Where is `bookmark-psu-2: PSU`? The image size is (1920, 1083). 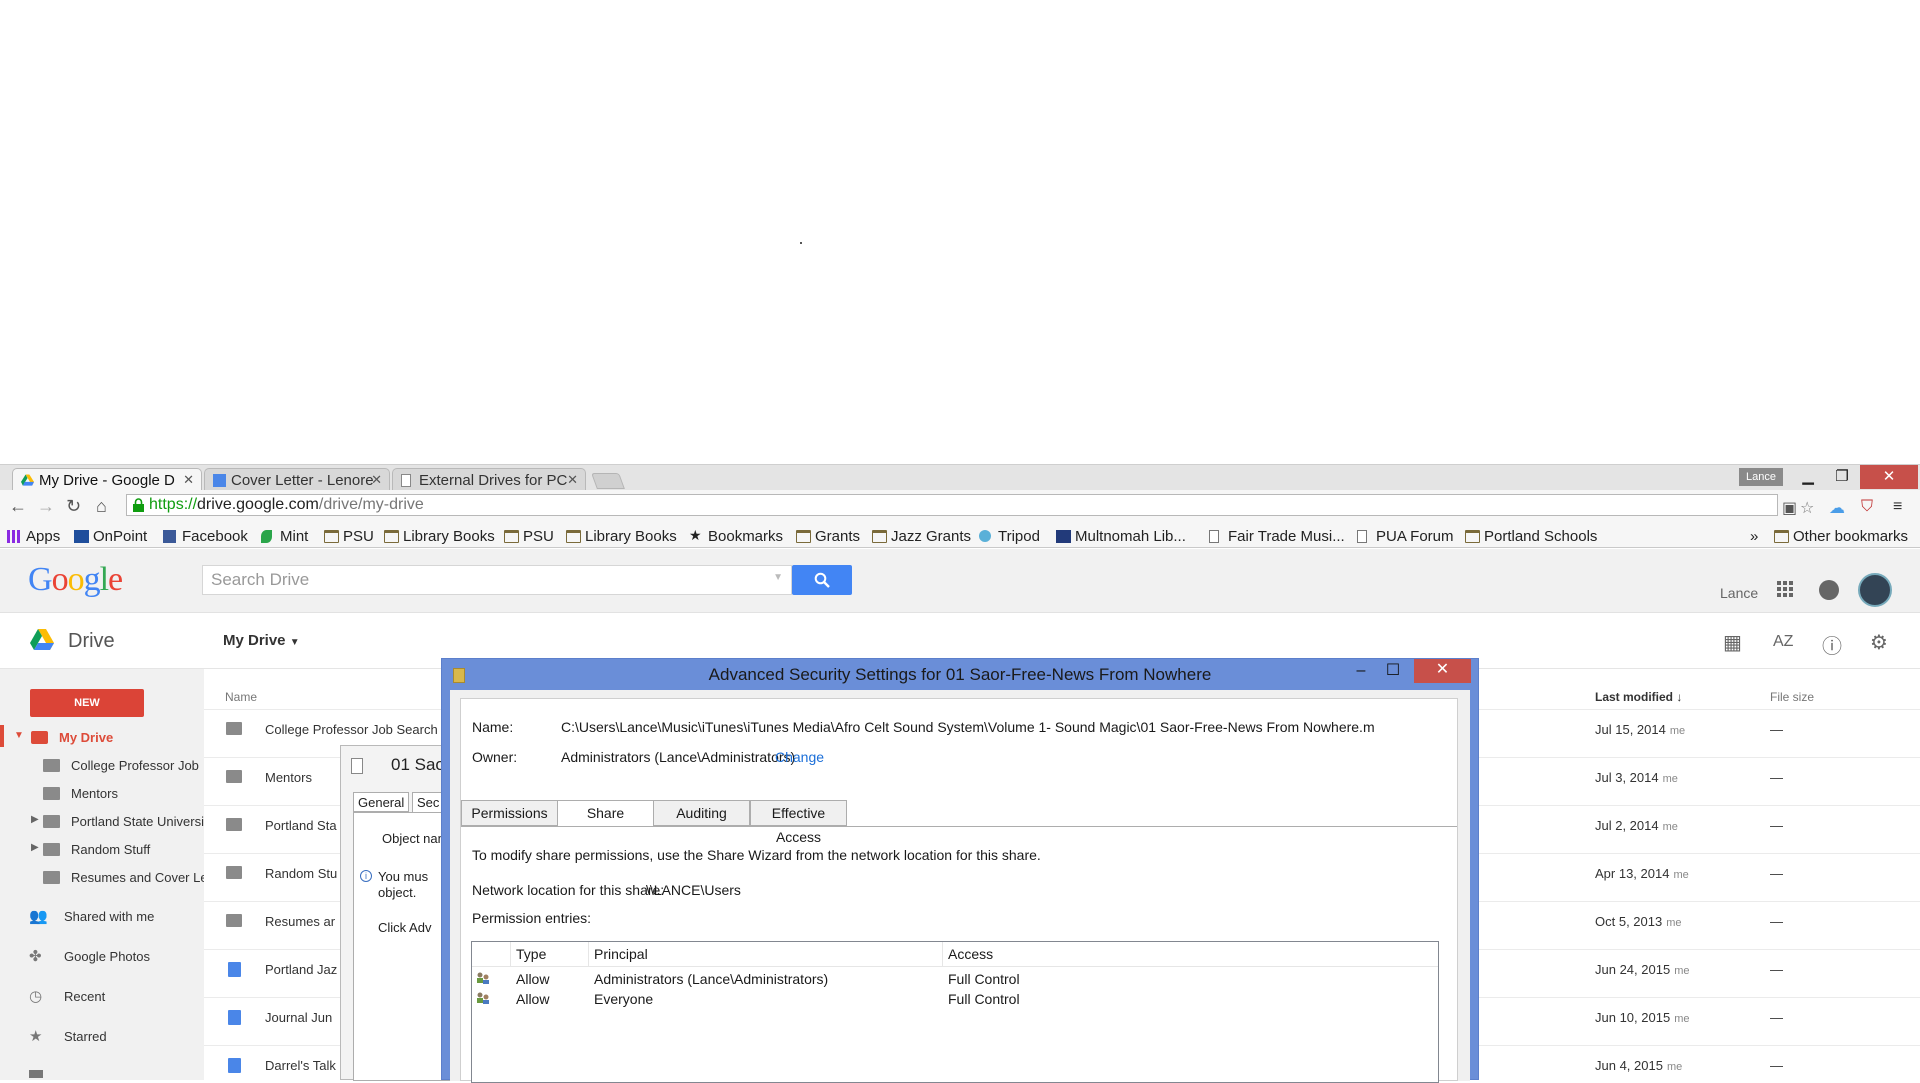
bookmark-psu-2: PSU is located at coordinates (529, 536).